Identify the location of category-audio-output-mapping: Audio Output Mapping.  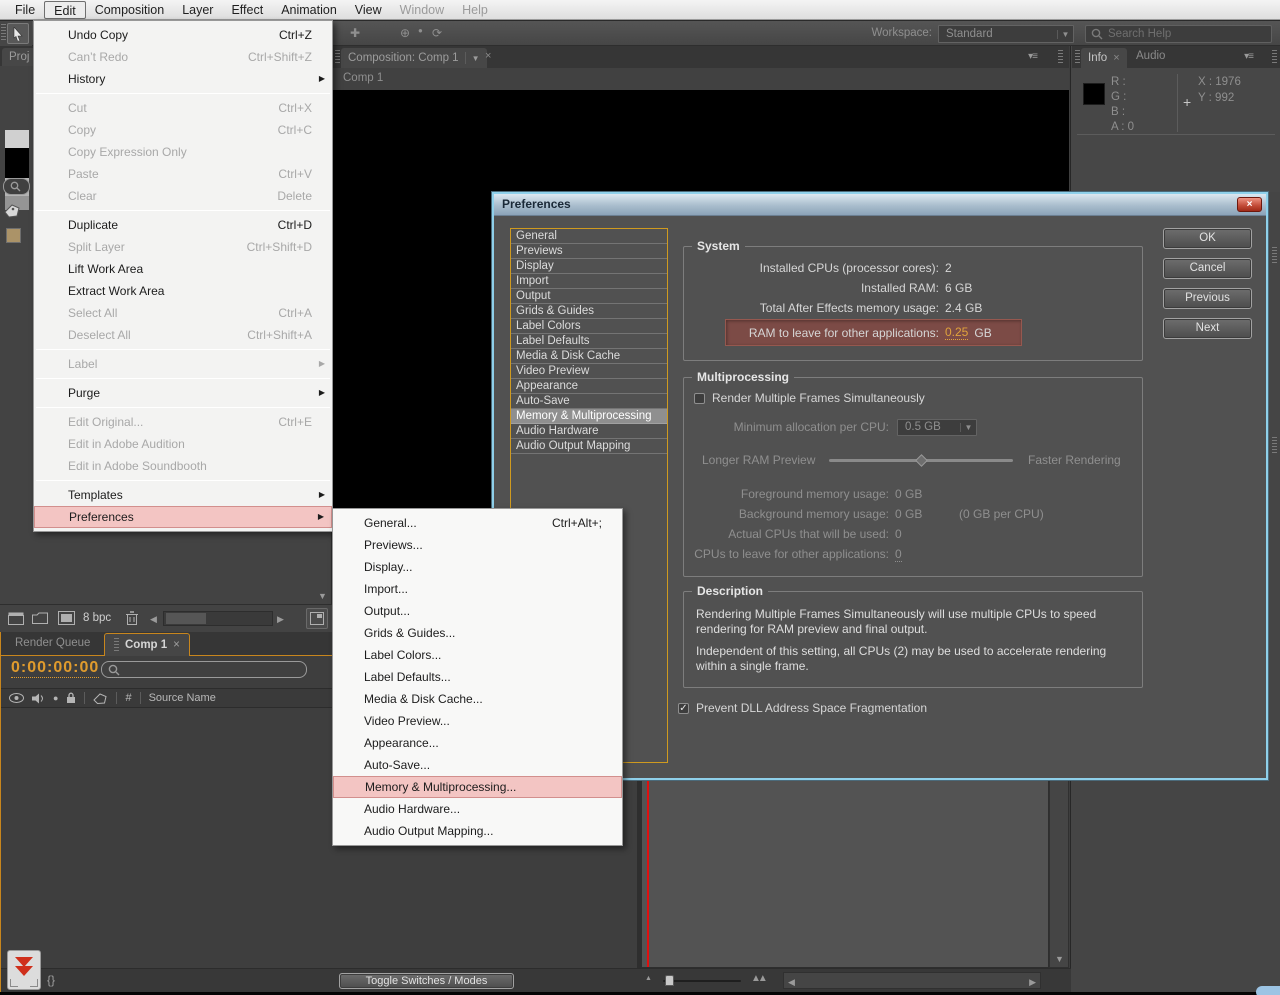
(589, 446).